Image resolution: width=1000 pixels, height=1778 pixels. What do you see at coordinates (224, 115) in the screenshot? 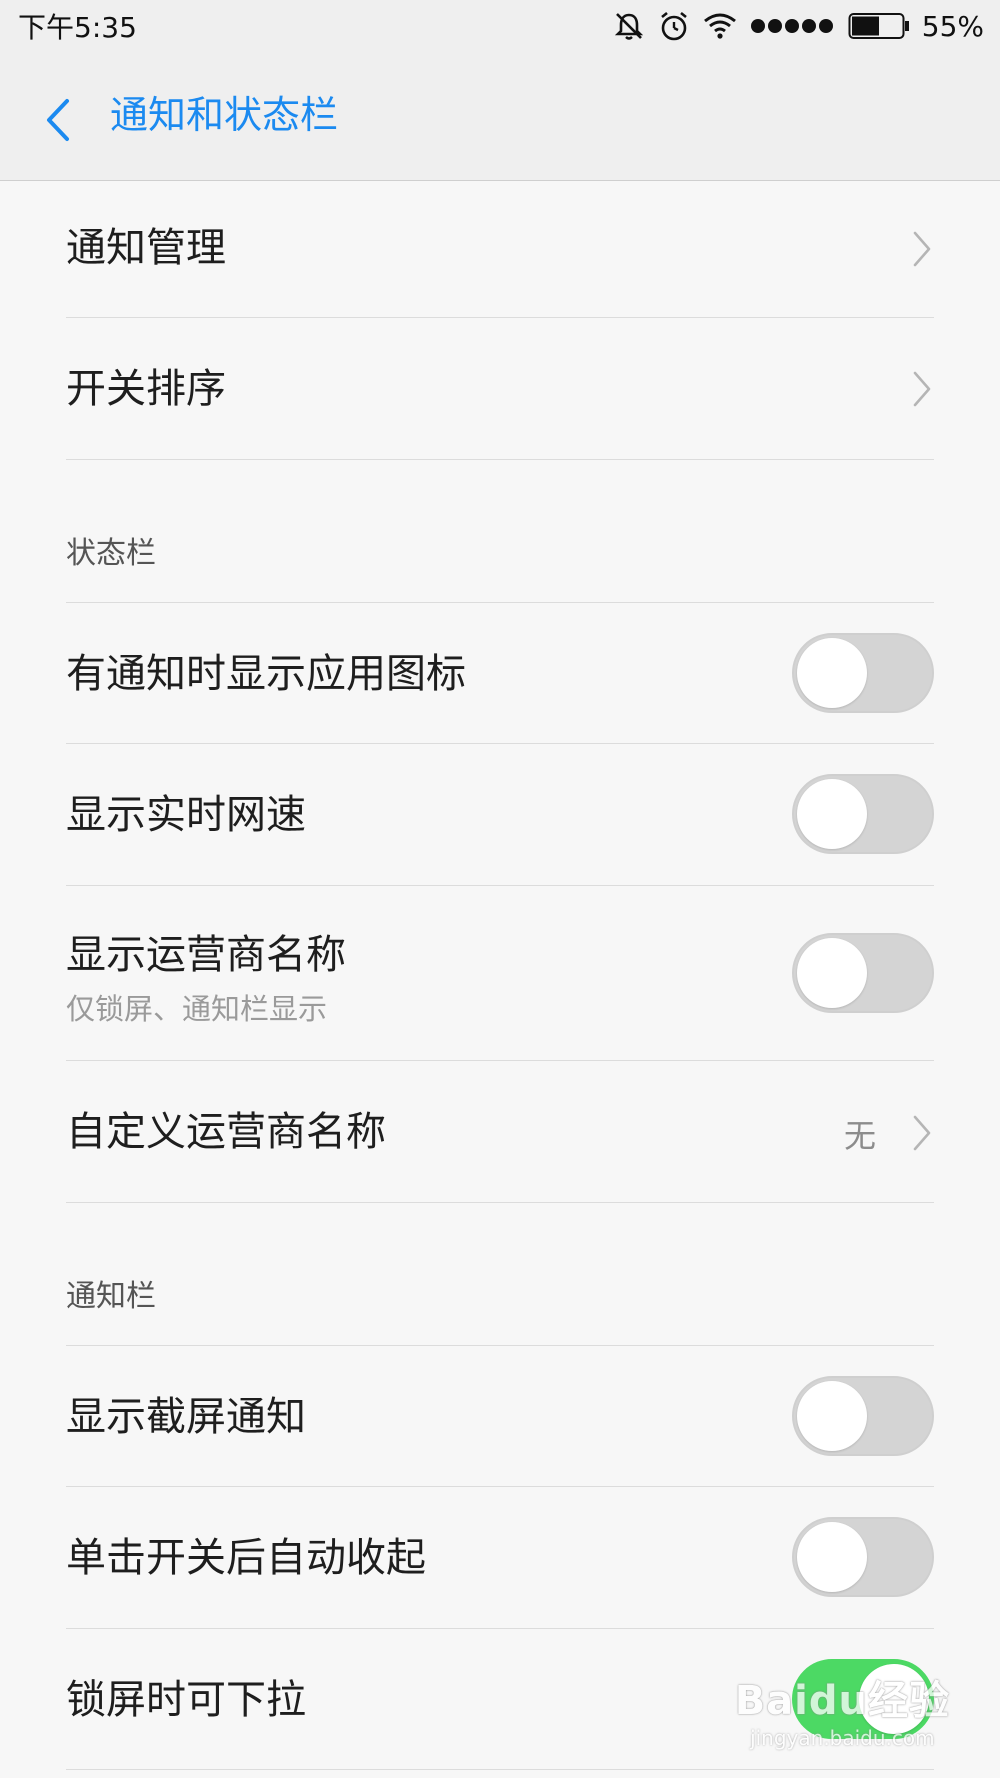
I see `page-title: 通知和状态栏` at bounding box center [224, 115].